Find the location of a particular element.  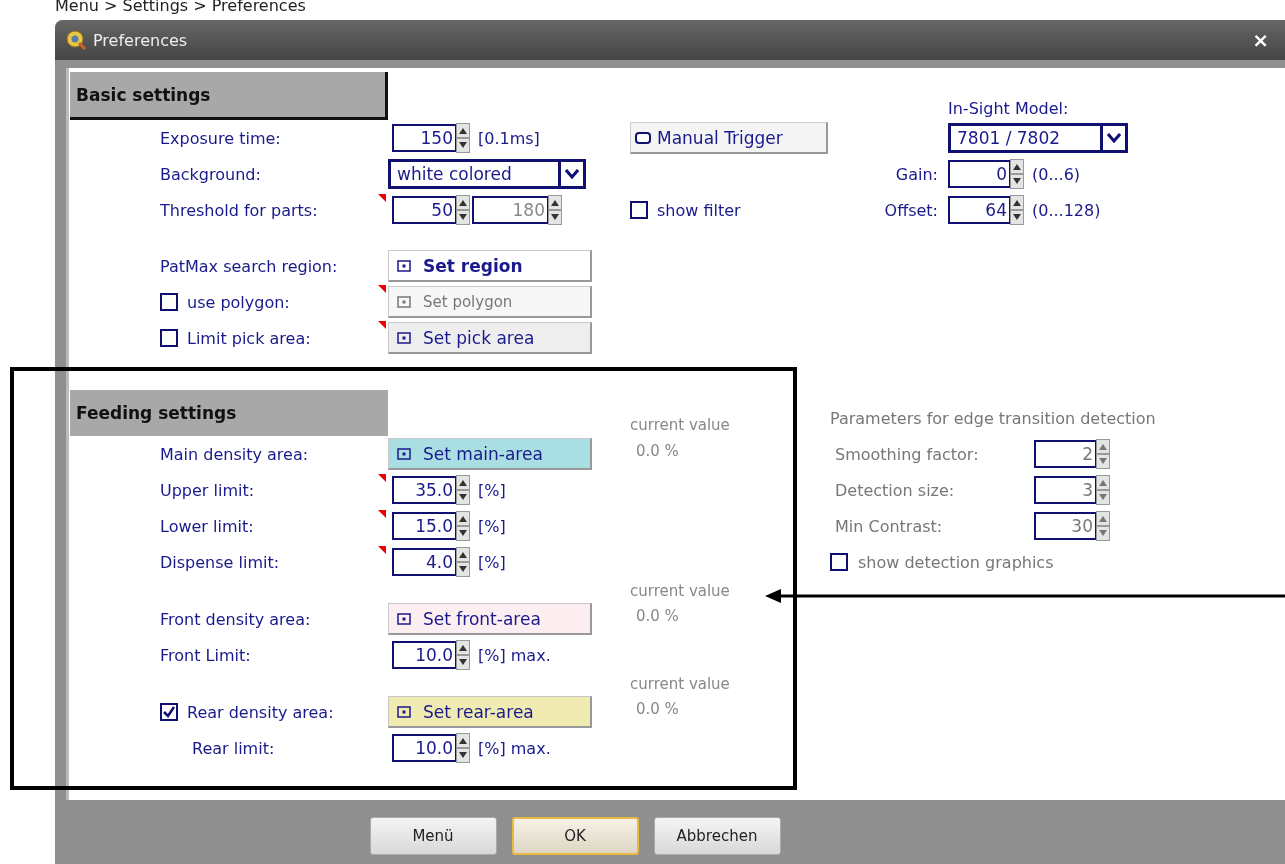

number-field: 35.0 is located at coordinates (424, 490).